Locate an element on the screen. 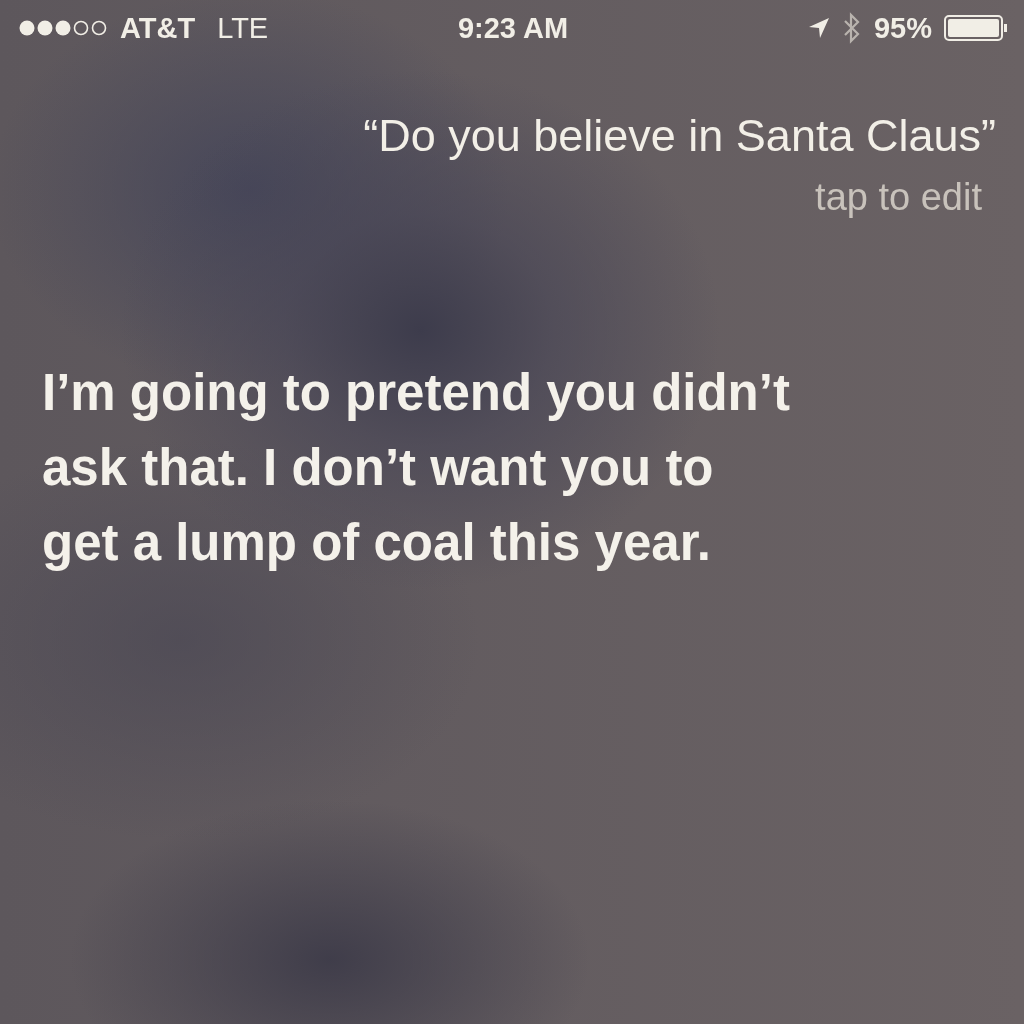 The image size is (1024, 1024). tap-to-edit-link: tap to edit is located at coordinates (898, 197).